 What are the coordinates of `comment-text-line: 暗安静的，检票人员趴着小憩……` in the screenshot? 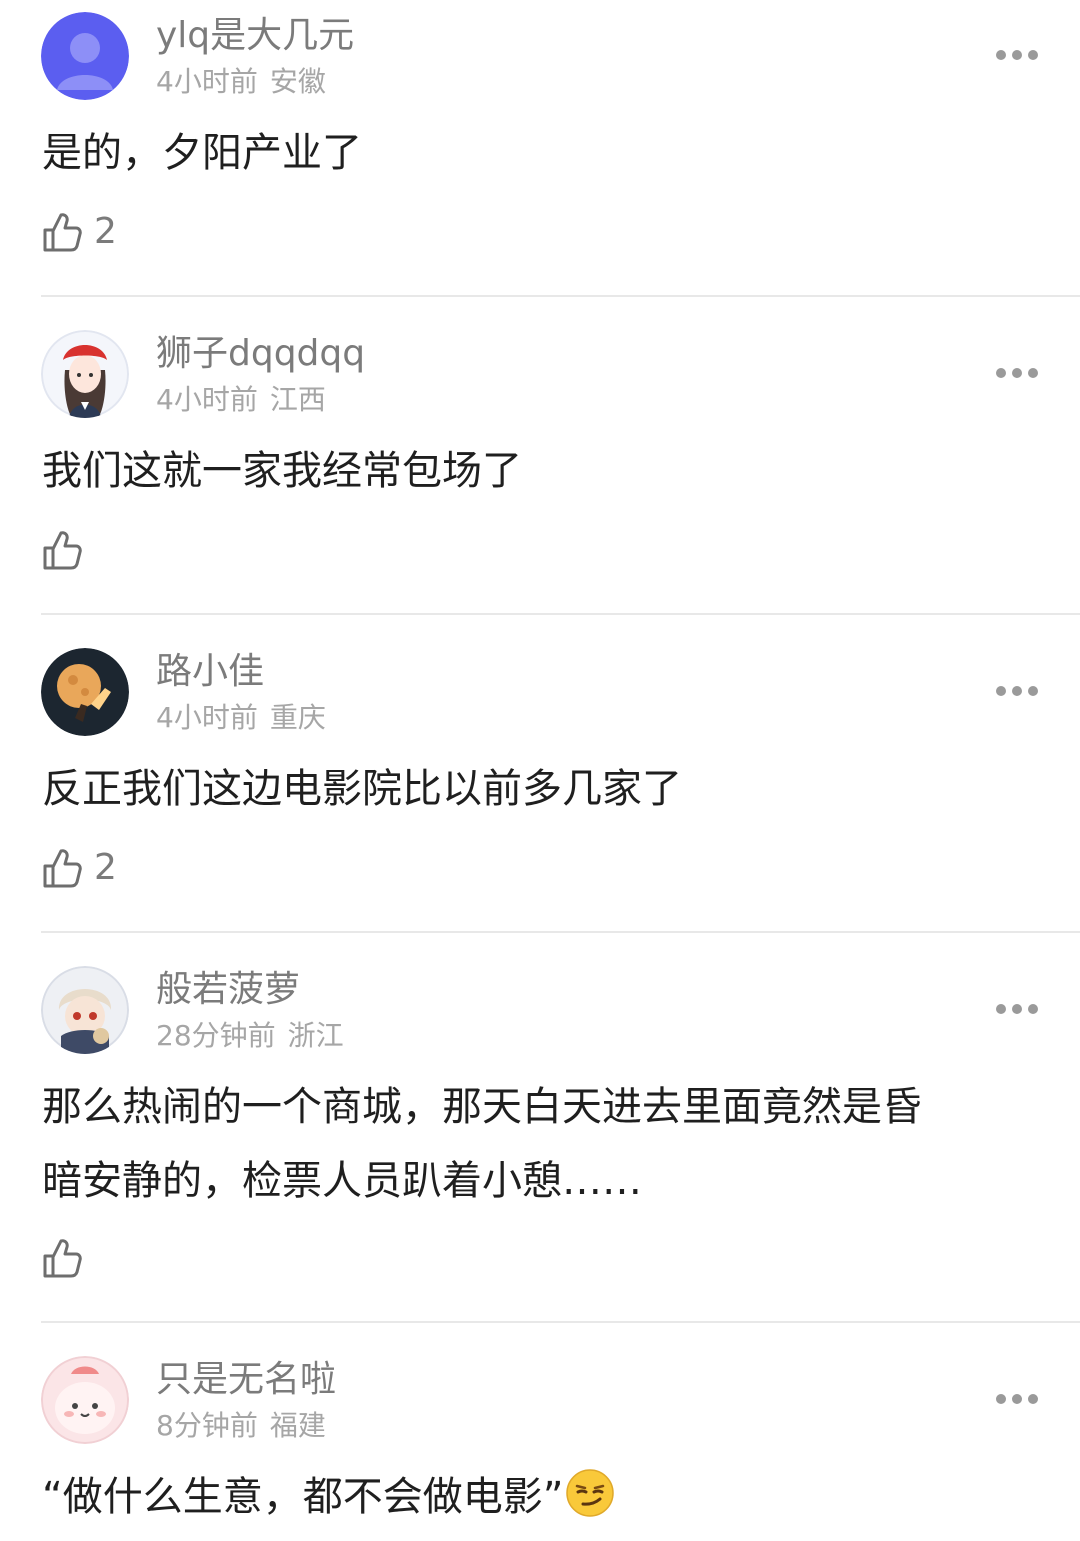 It's located at (342, 1181).